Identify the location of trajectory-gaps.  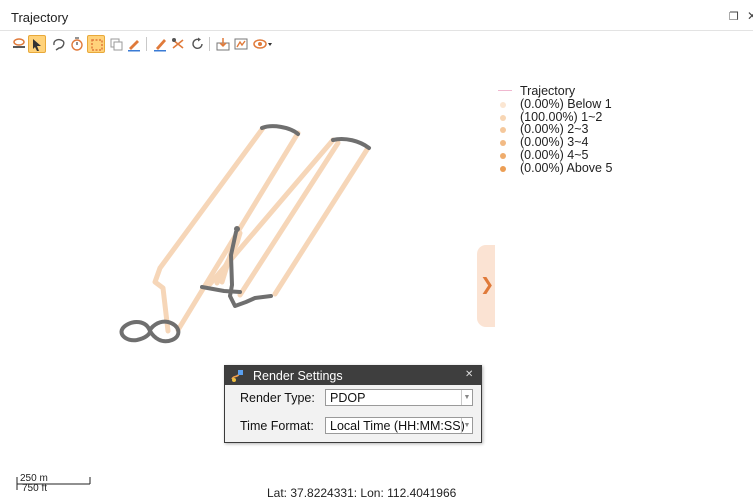
(245, 234).